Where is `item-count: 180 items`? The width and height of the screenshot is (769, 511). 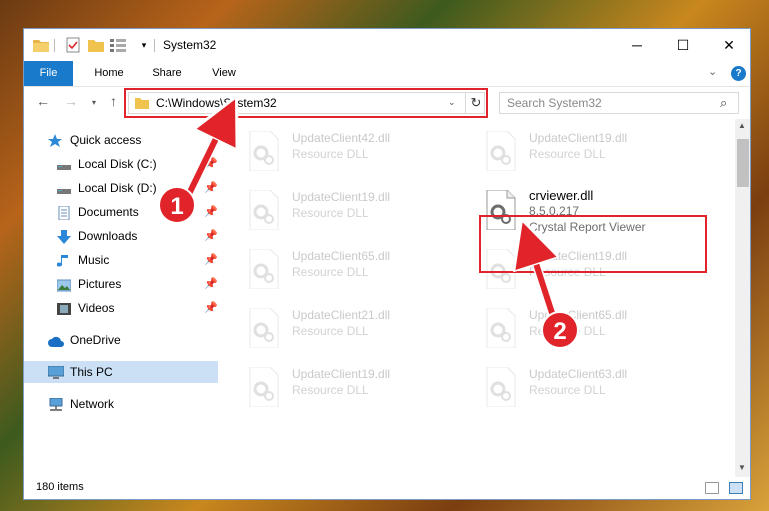
item-count: 180 items is located at coordinates (60, 487).